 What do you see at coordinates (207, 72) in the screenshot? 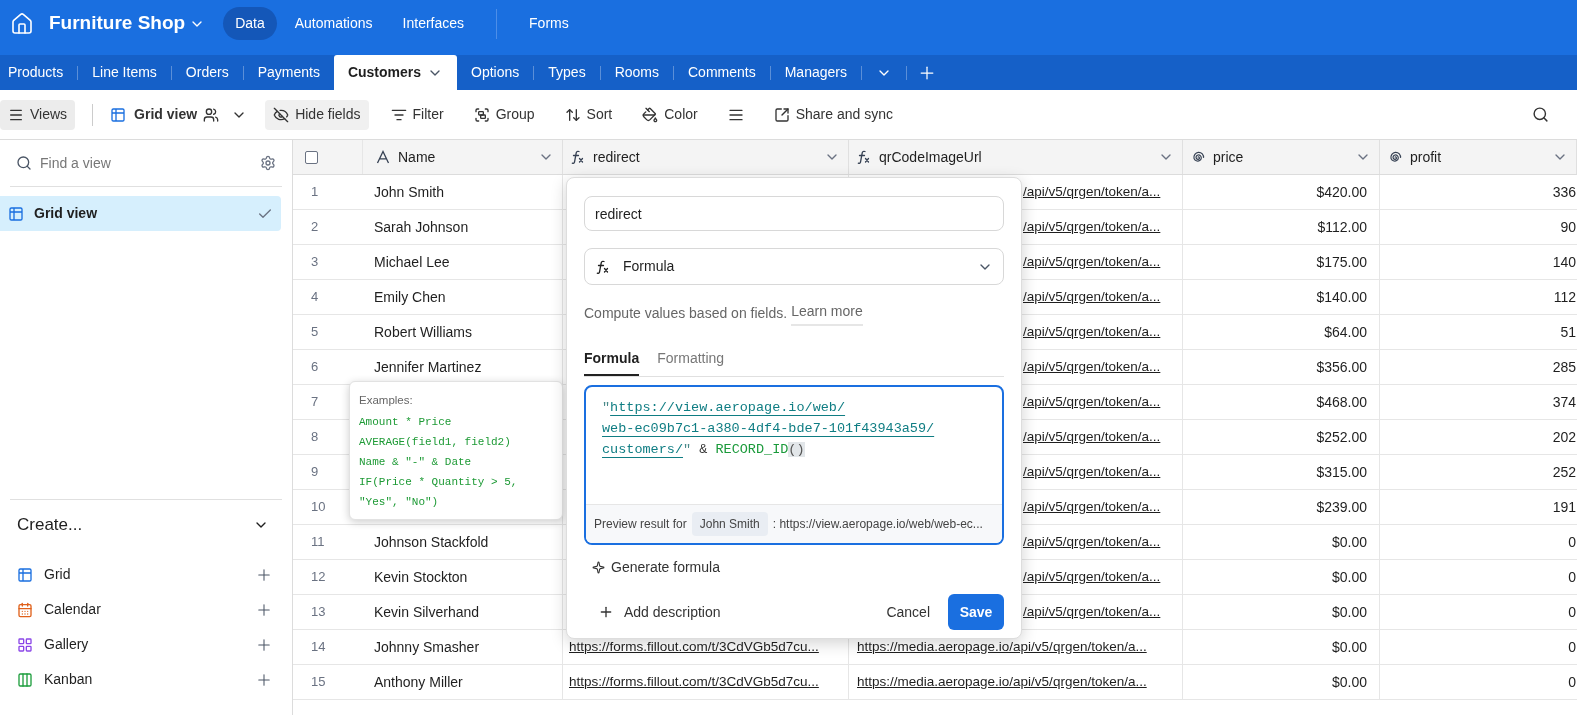
I see `table-tab: Orders` at bounding box center [207, 72].